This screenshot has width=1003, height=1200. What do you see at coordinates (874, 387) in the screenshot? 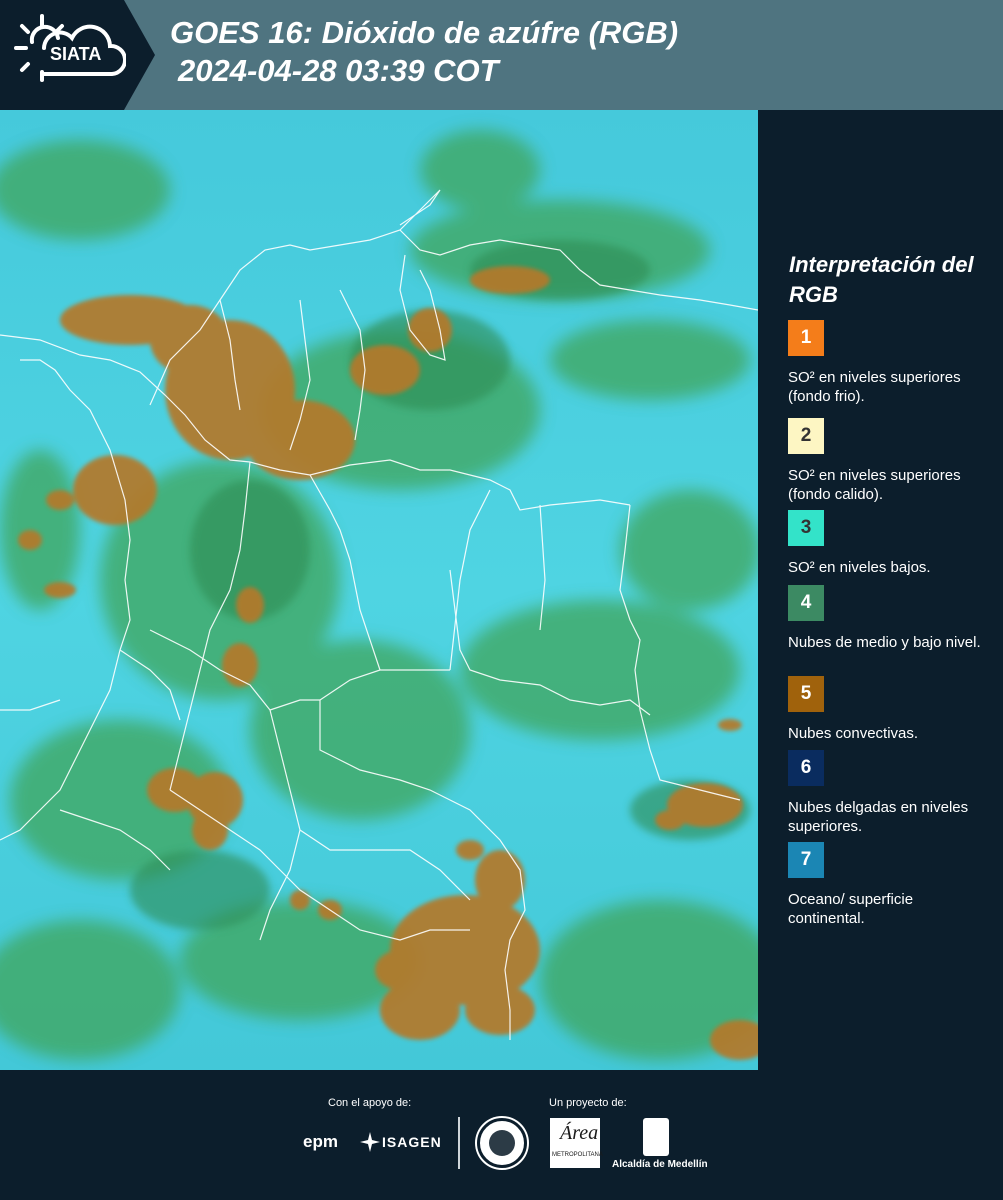
I see `legend-label-1: SO² en niveles superiores (fondo frio).` at bounding box center [874, 387].